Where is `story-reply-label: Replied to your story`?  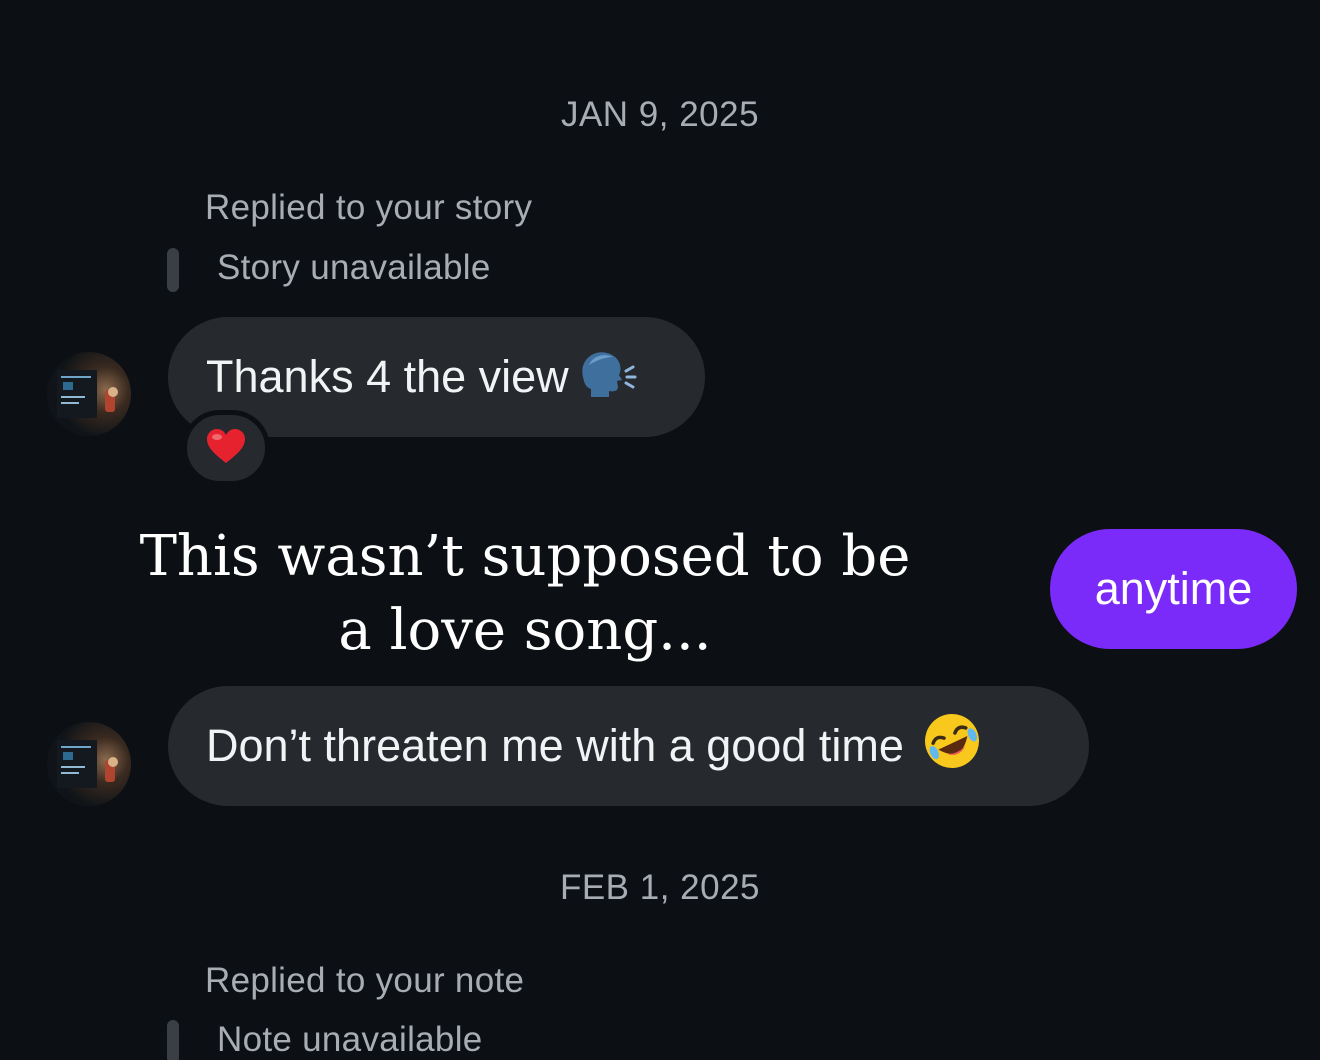 story-reply-label: Replied to your story is located at coordinates (369, 207).